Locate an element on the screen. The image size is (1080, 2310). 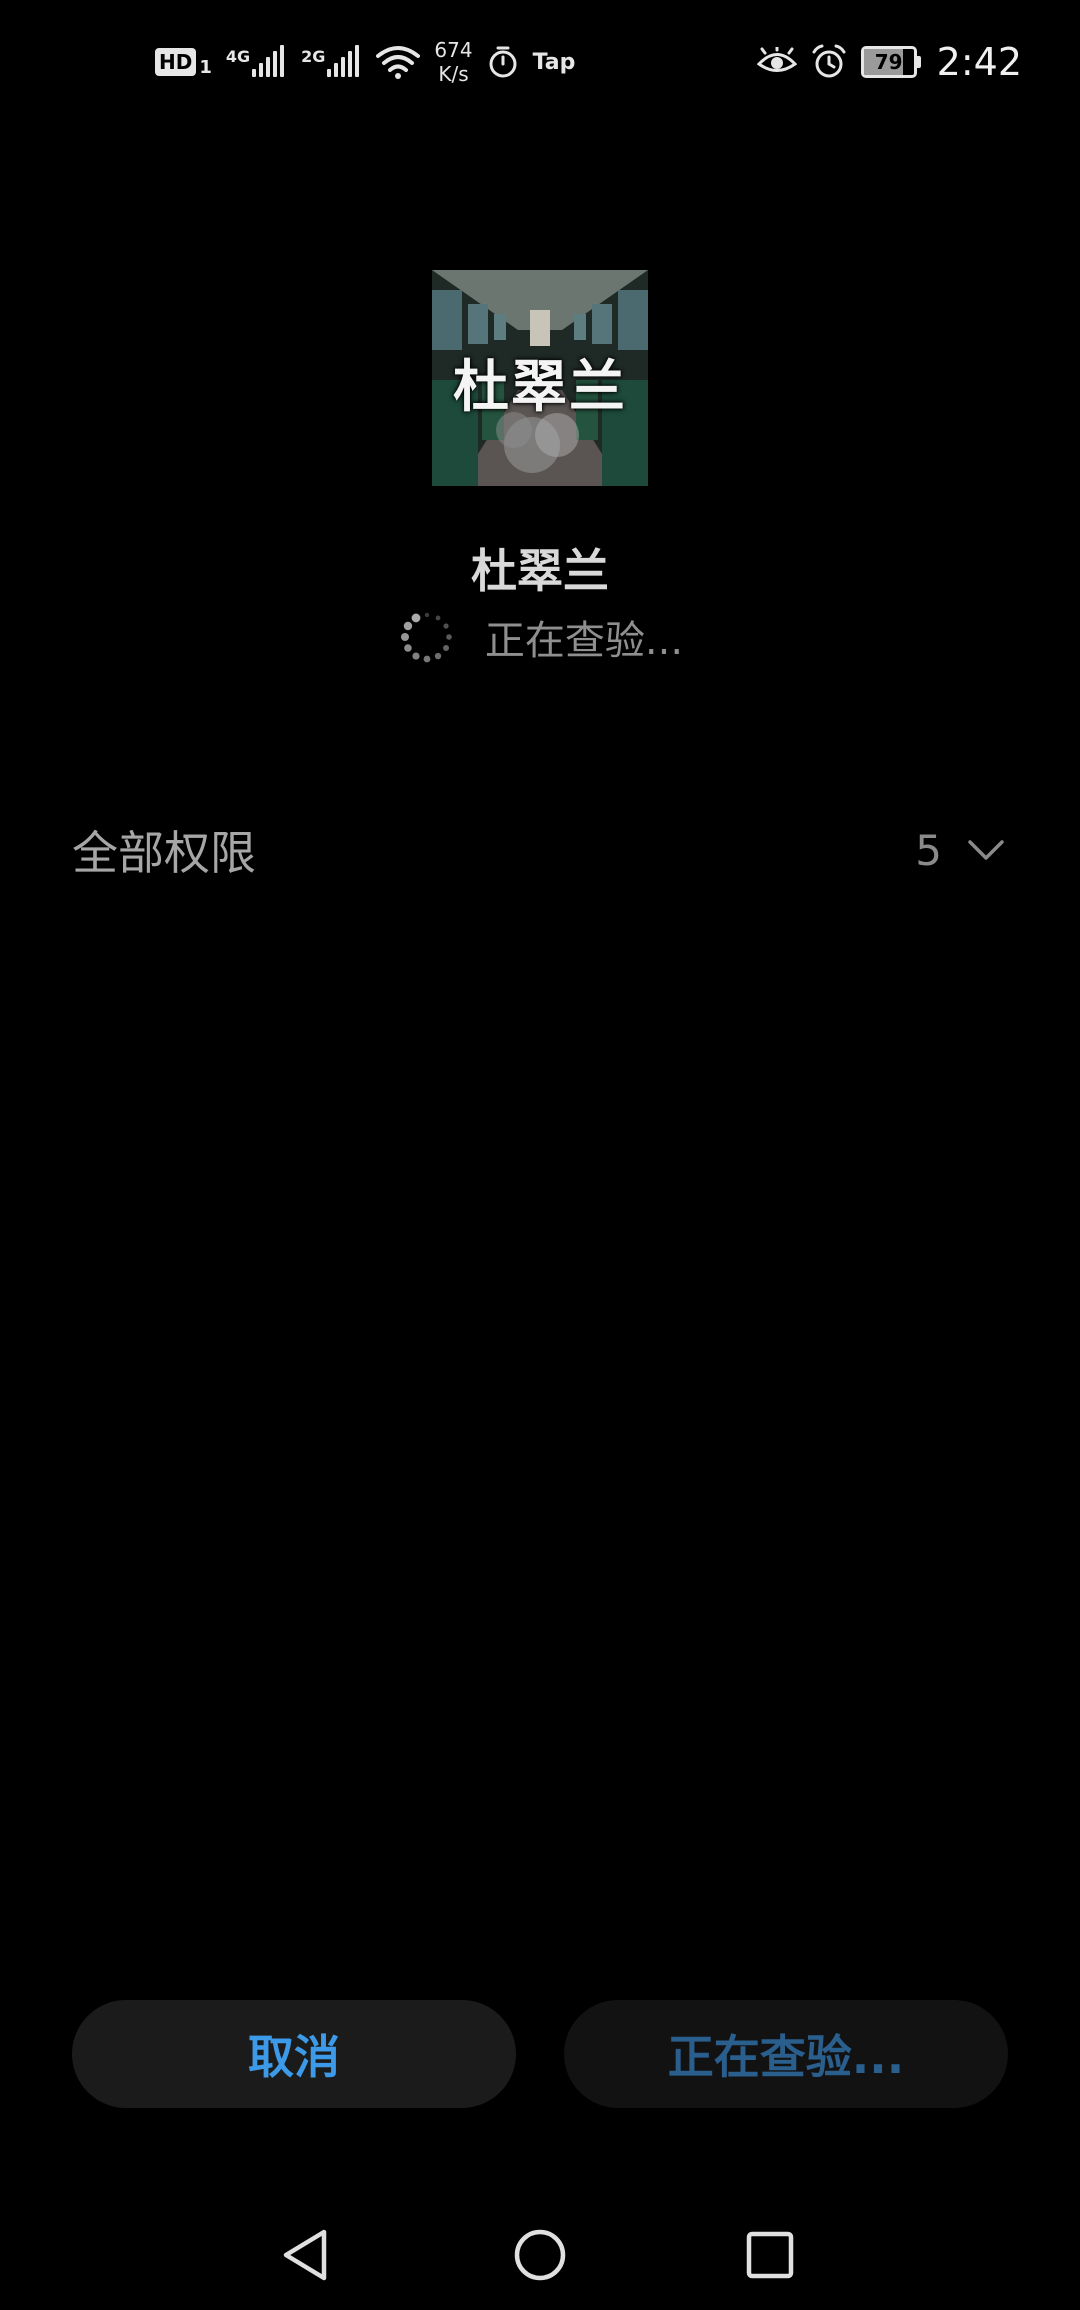
navigation-bar is located at coordinates (540, 2255).